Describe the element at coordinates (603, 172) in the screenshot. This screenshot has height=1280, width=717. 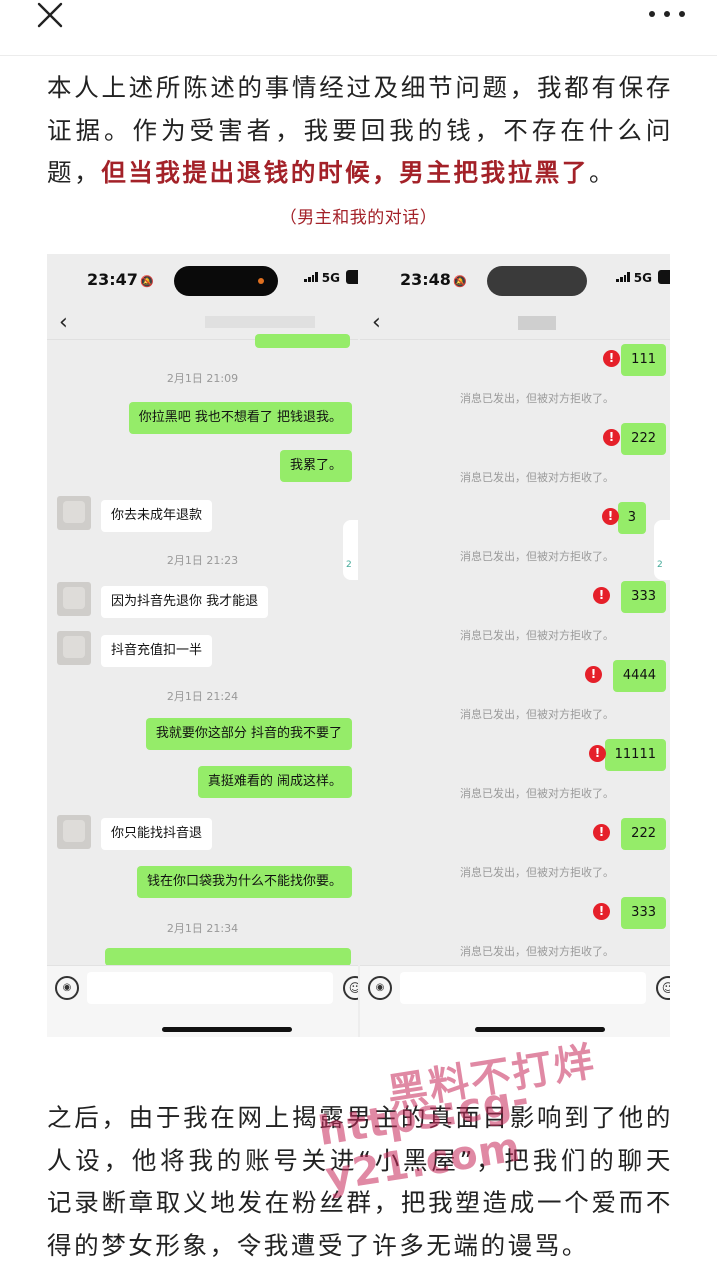
I see `paragraph-end: 。` at that location.